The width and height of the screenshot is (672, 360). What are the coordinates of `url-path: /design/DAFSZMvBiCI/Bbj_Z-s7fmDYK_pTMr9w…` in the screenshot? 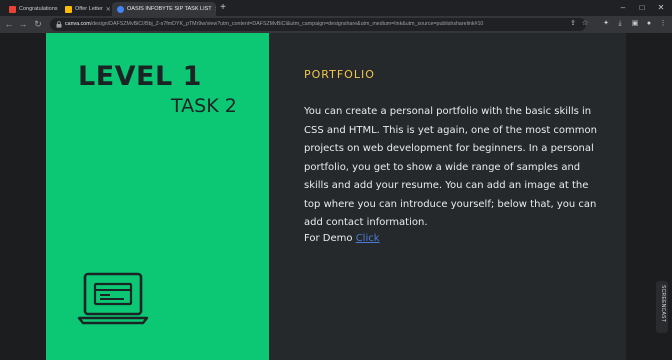 It's located at (287, 24).